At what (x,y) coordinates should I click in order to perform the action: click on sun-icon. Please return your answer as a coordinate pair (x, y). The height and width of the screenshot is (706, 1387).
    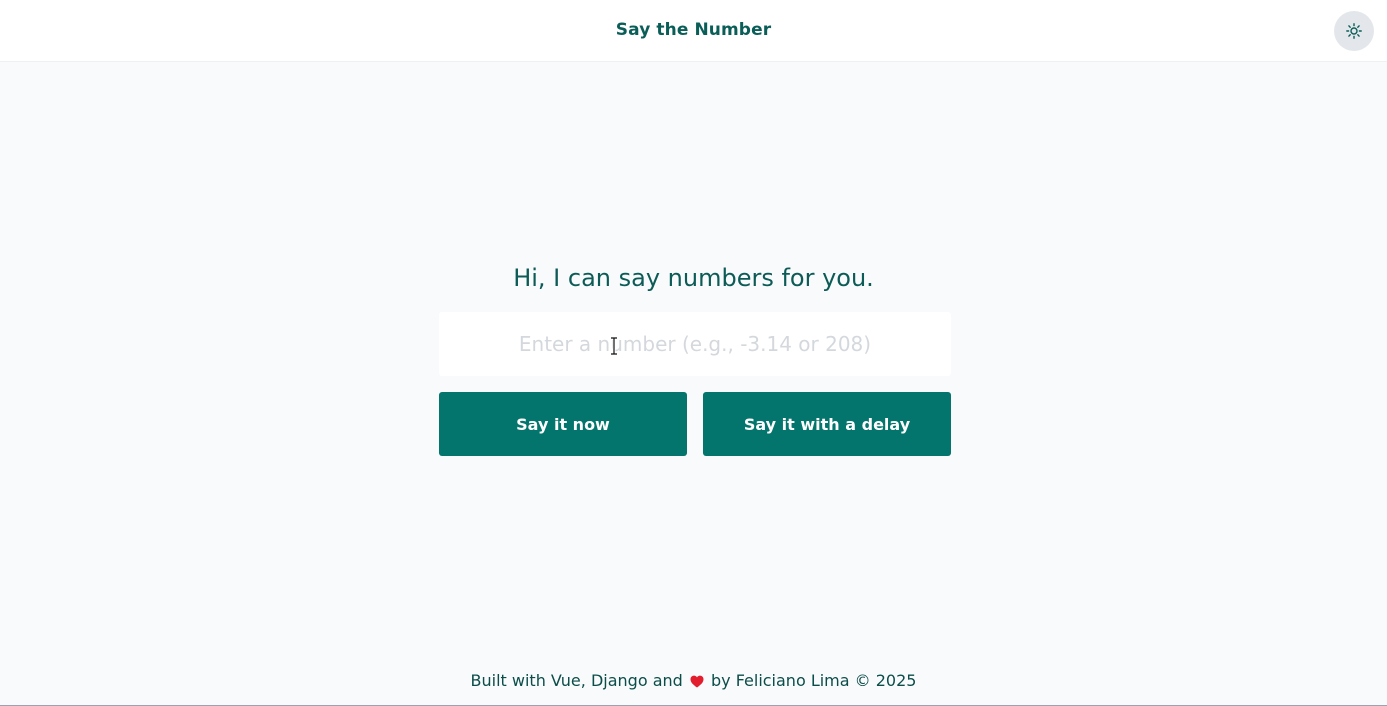
    Looking at the image, I should click on (1354, 31).